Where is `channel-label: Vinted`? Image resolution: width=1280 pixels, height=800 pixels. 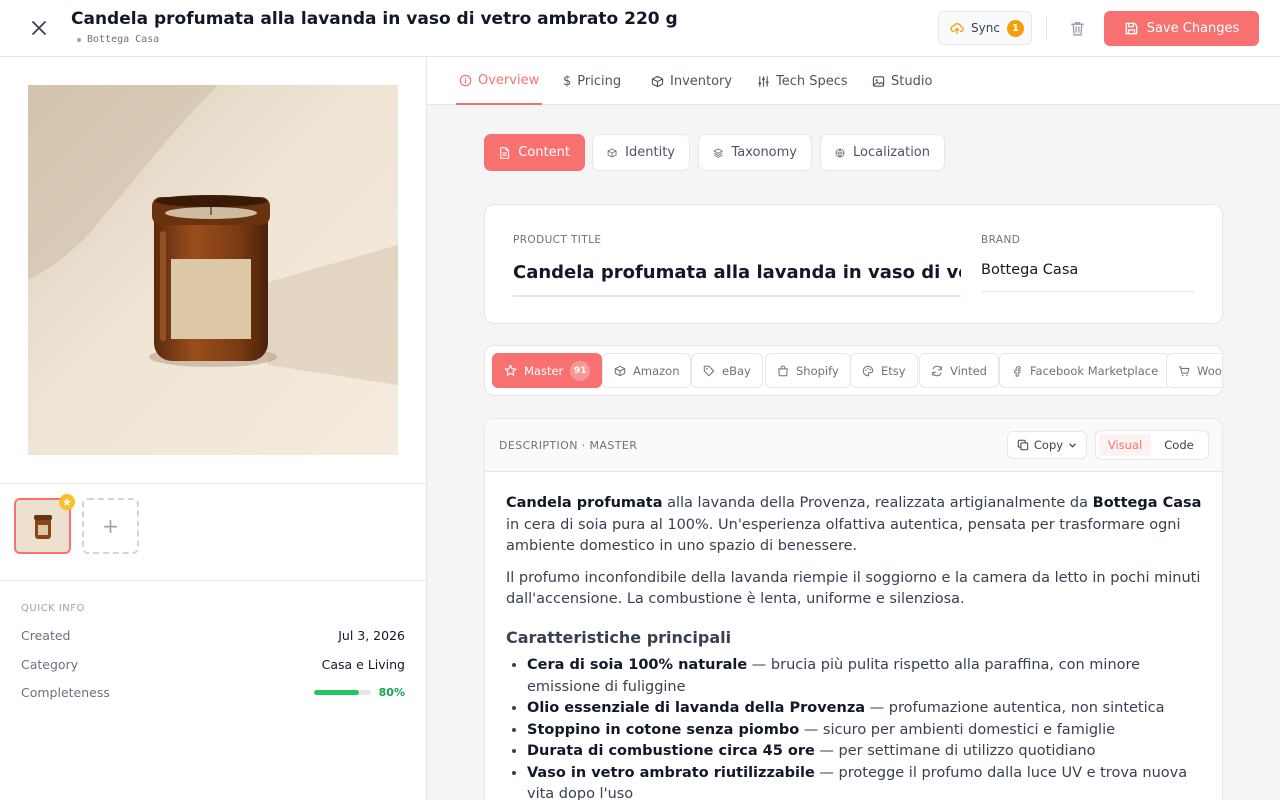 channel-label: Vinted is located at coordinates (968, 370).